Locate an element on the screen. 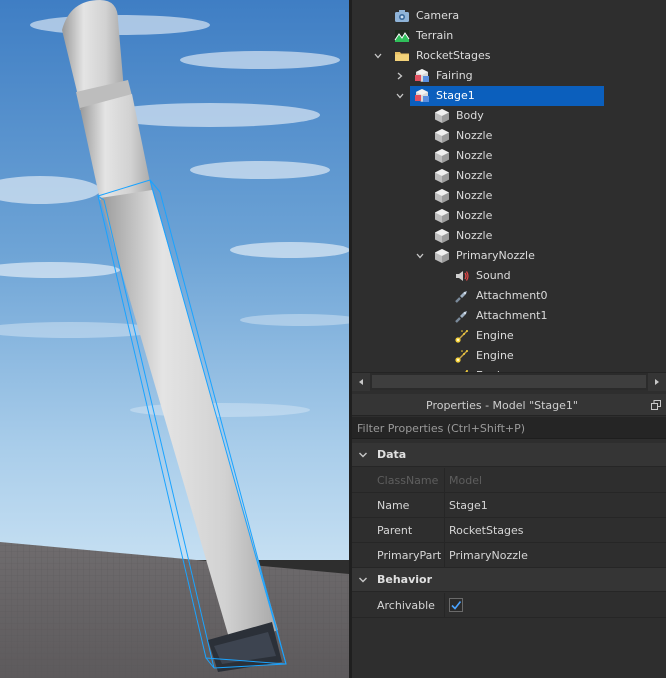 Image resolution: width=666 pixels, height=678 pixels. explorer-horizontal-scrollbar is located at coordinates (509, 381).